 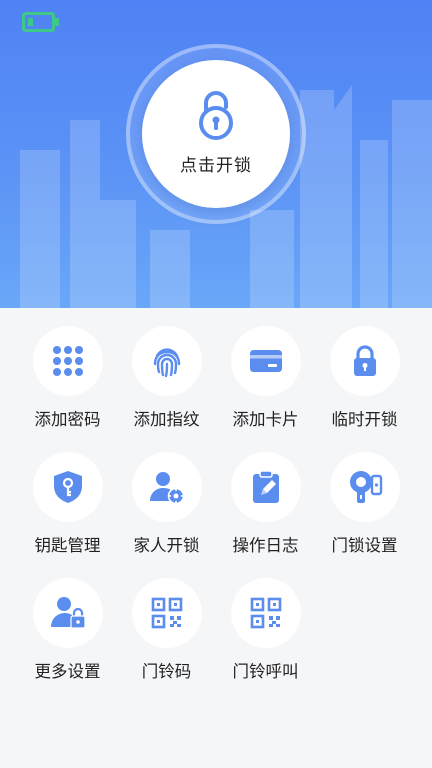 I want to click on lock-device-icon, so click(x=365, y=487).